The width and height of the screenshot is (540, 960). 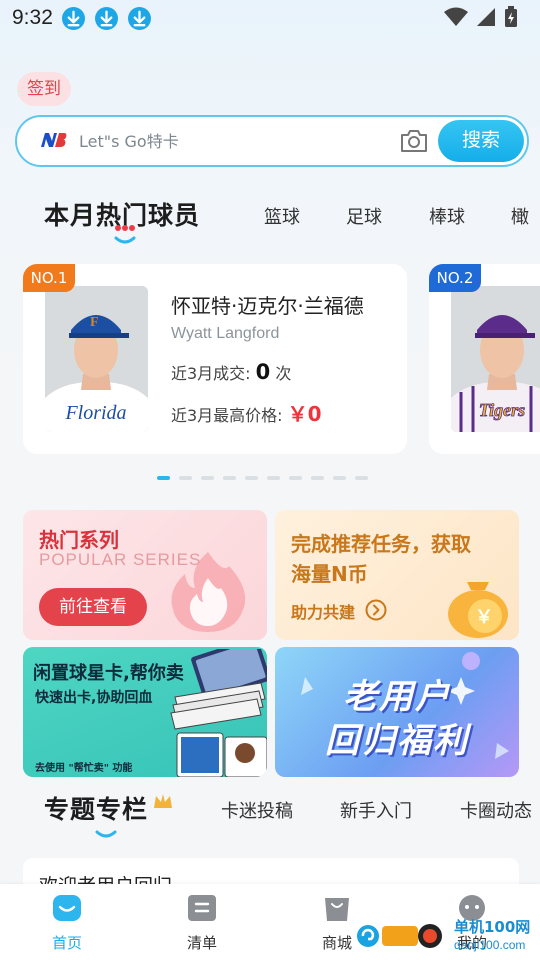 I want to click on task-link: 助力共建, so click(x=323, y=611).